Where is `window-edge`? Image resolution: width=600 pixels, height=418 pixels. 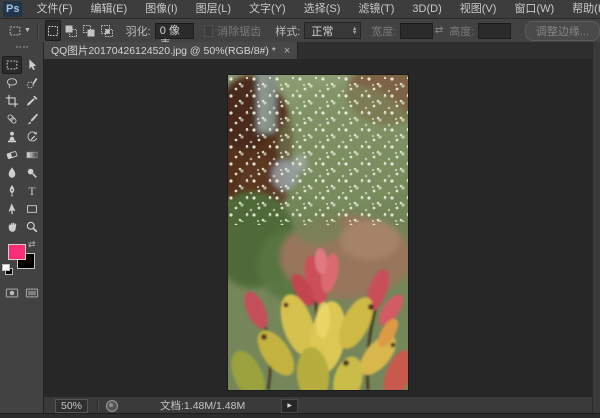
window-edge is located at coordinates (300, 415).